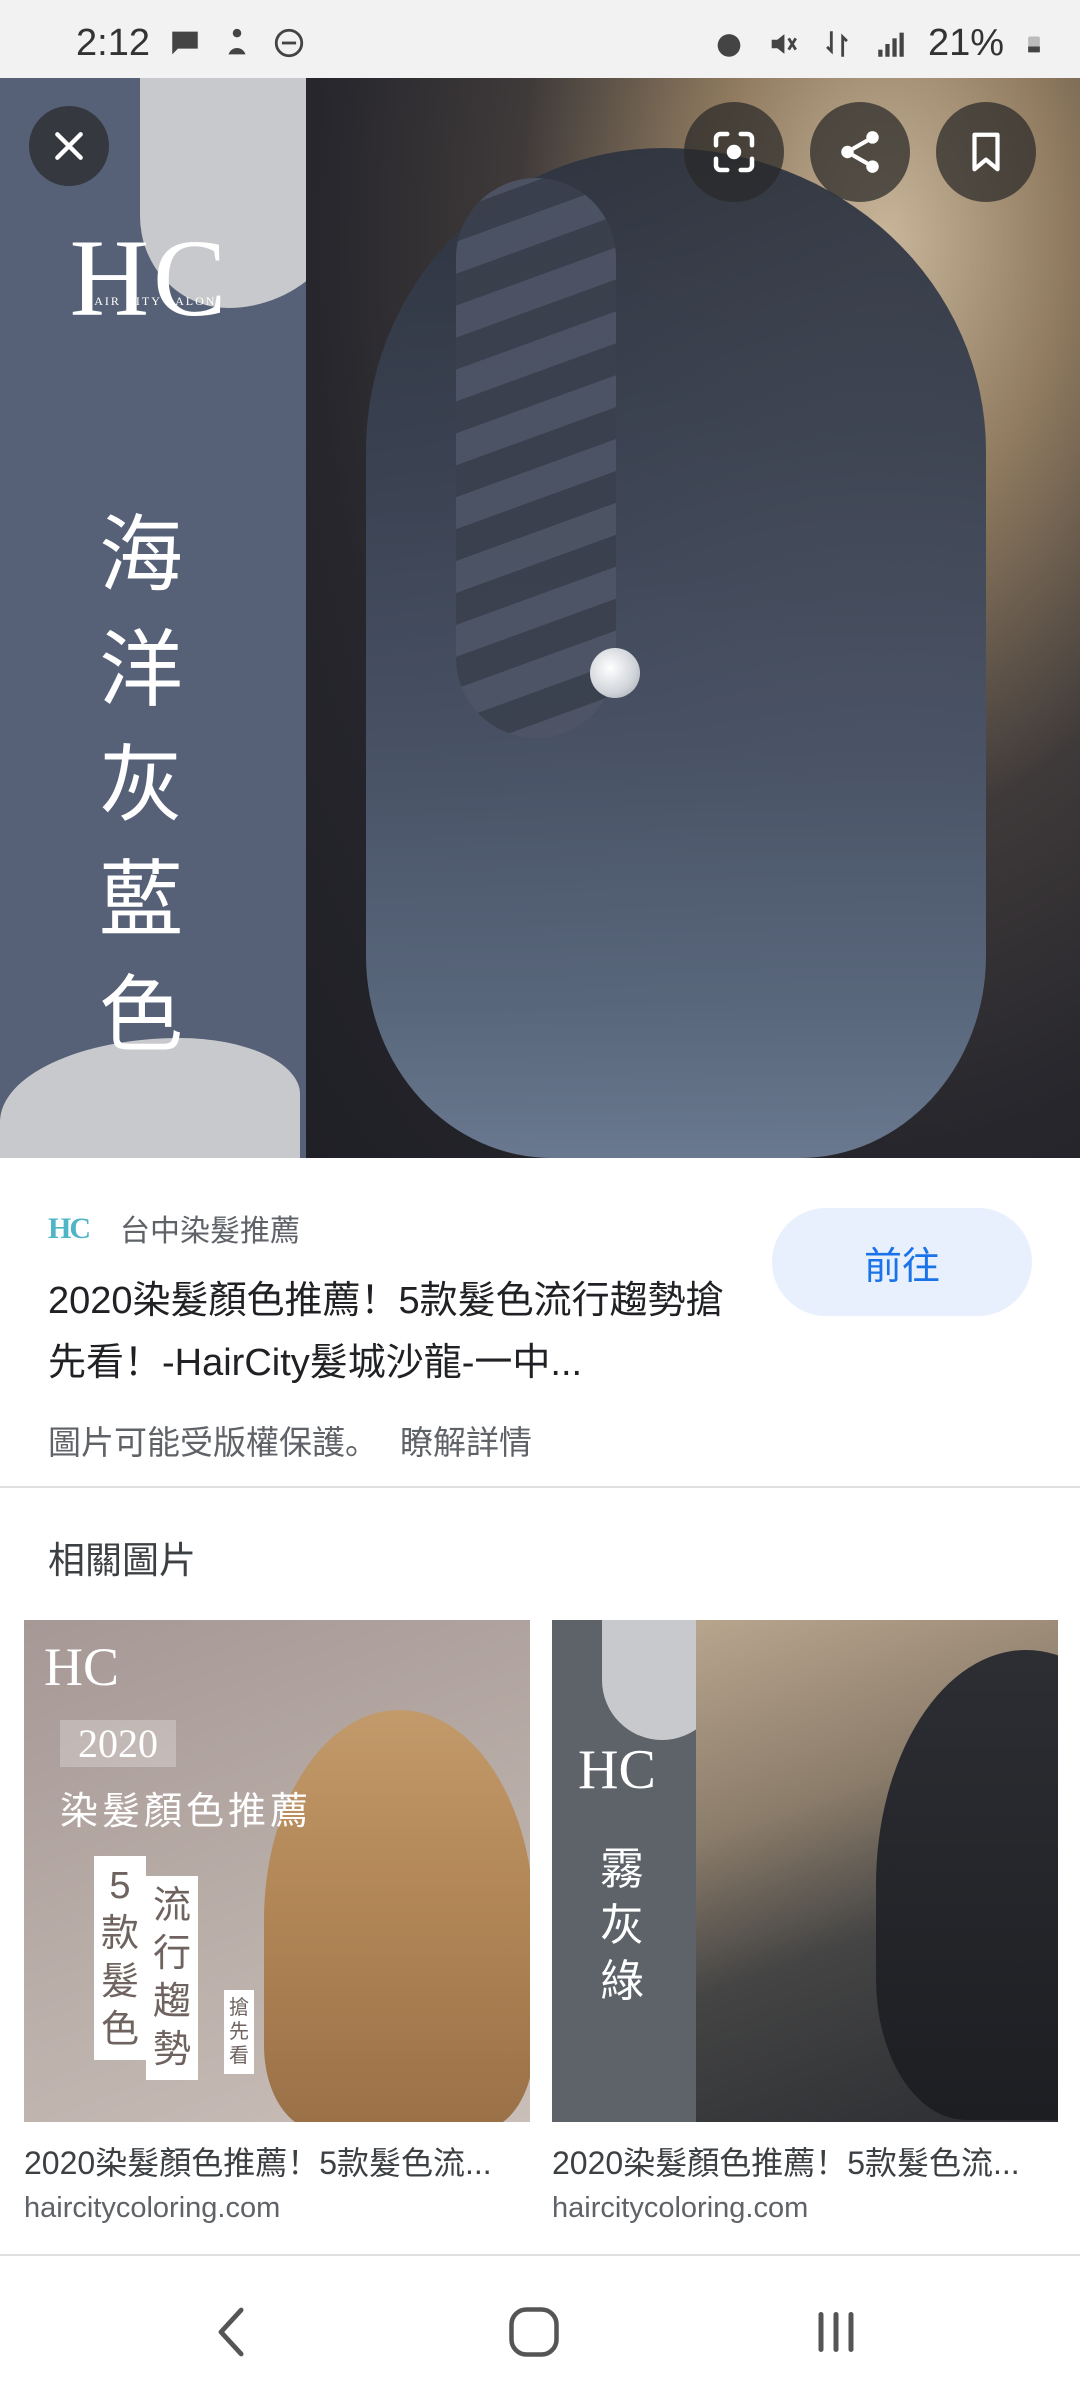 This screenshot has width=1080, height=2400. I want to click on lens-search-button, so click(734, 152).